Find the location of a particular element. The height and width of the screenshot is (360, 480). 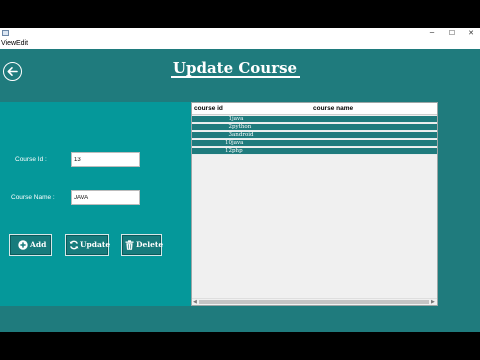

letterbox-top is located at coordinates (240, 14).